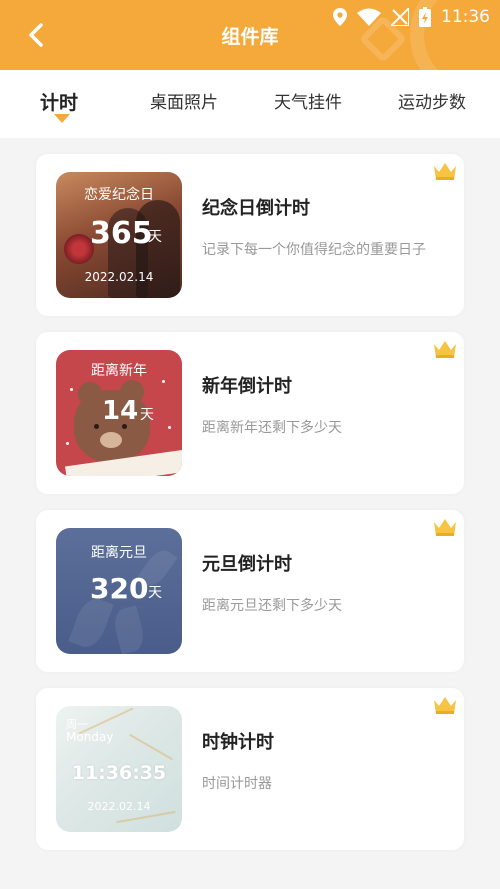 The image size is (500, 889). I want to click on thumb-number: 14, so click(120, 411).